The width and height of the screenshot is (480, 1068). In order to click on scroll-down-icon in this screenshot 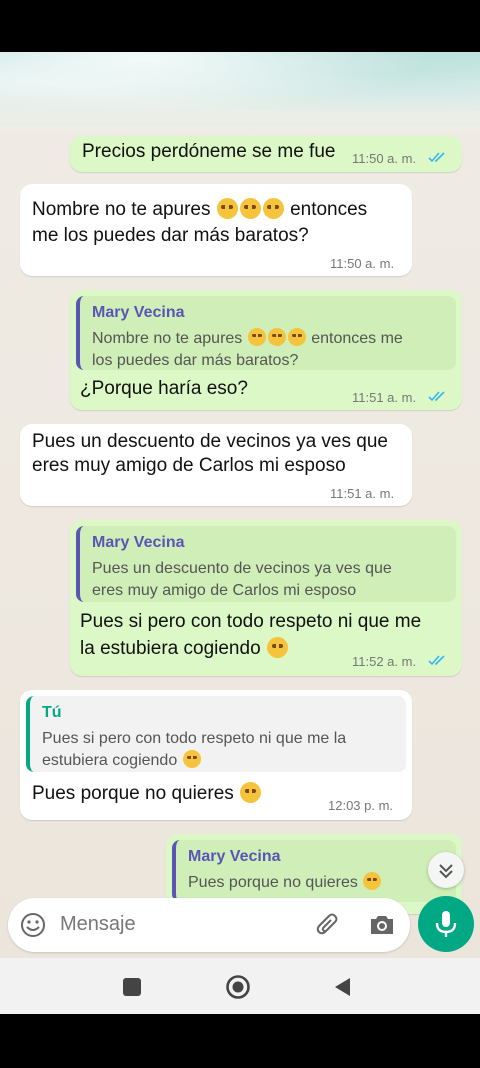, I will do `click(446, 871)`.